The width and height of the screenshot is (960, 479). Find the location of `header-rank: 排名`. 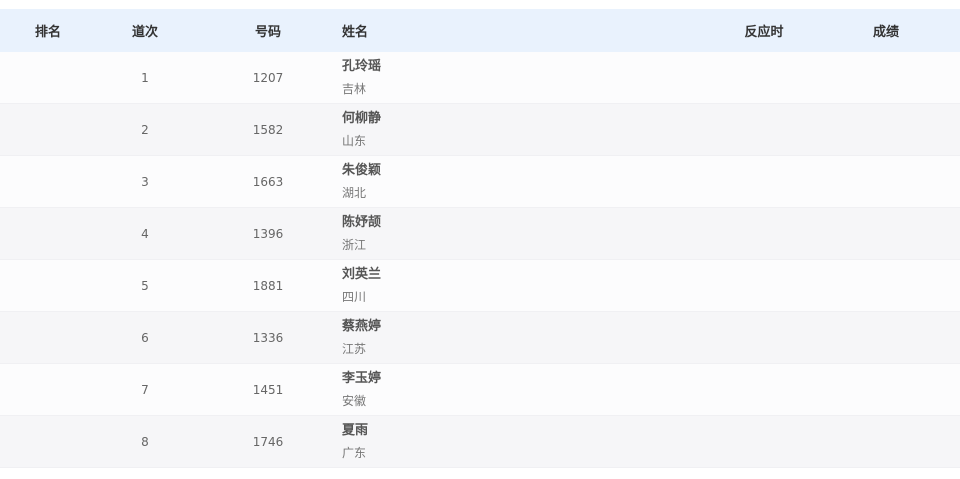

header-rank: 排名 is located at coordinates (47, 32).